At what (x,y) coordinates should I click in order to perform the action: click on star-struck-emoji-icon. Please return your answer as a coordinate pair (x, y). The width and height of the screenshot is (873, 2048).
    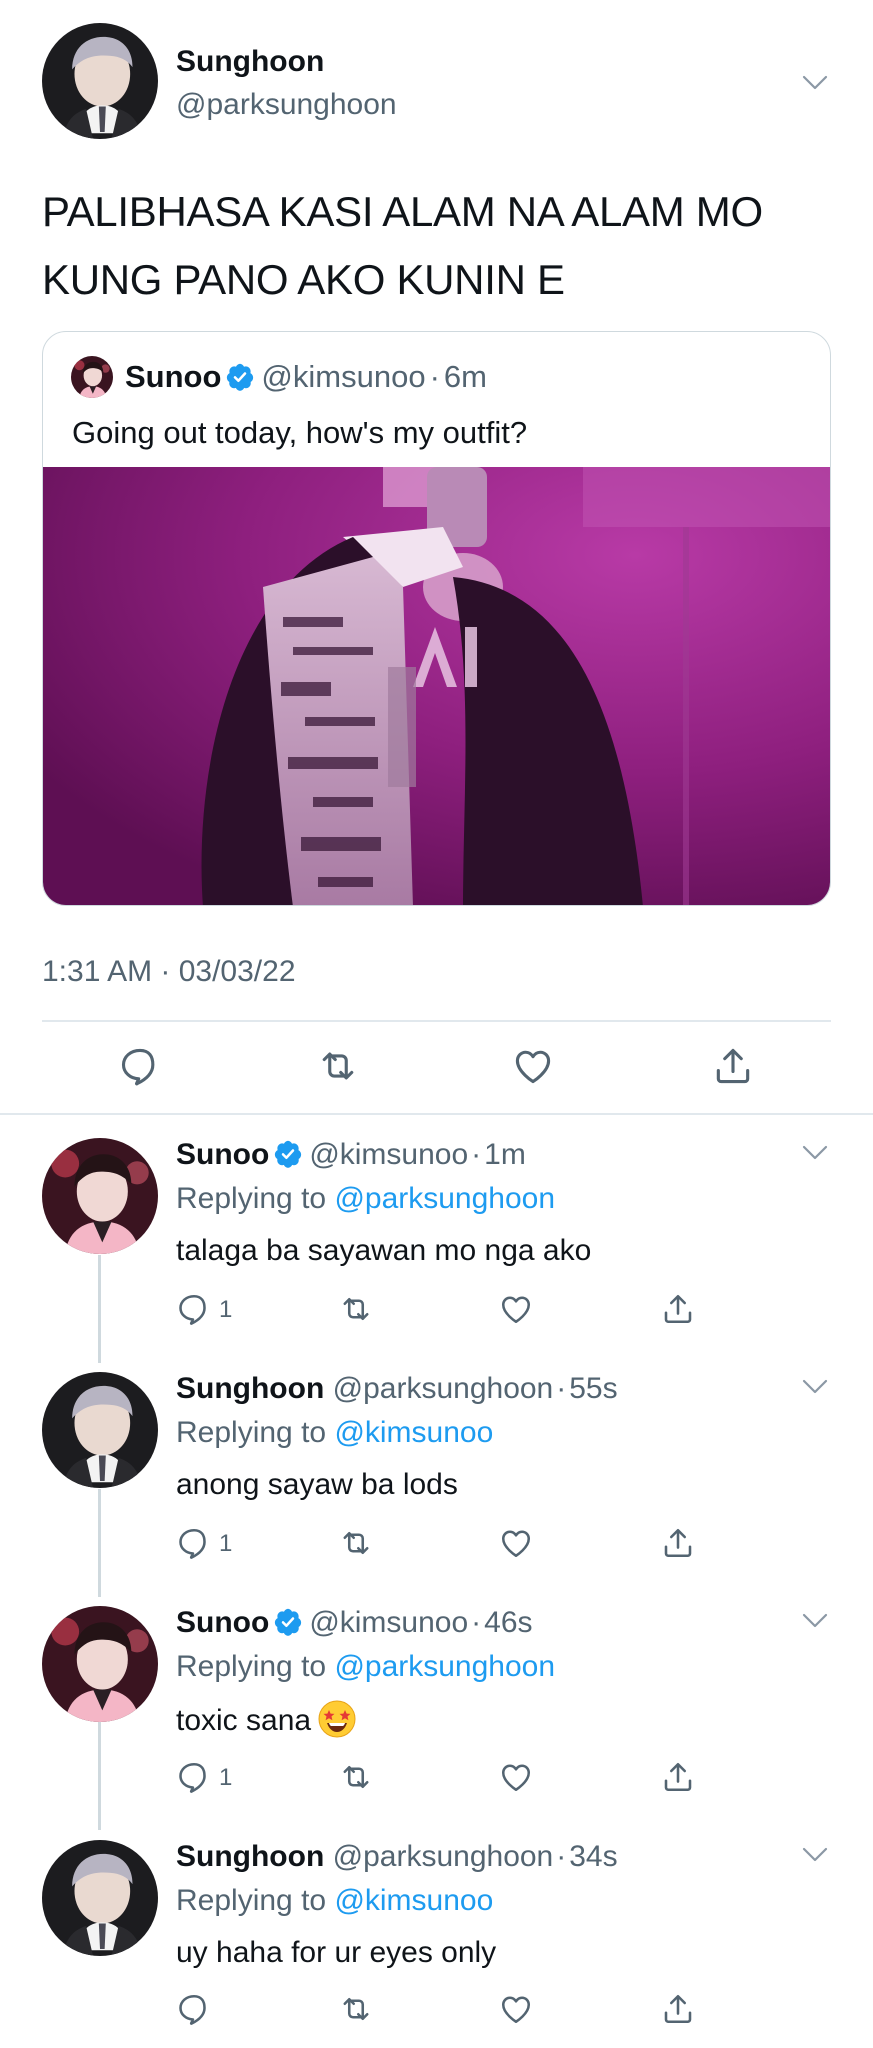
    Looking at the image, I should click on (337, 1719).